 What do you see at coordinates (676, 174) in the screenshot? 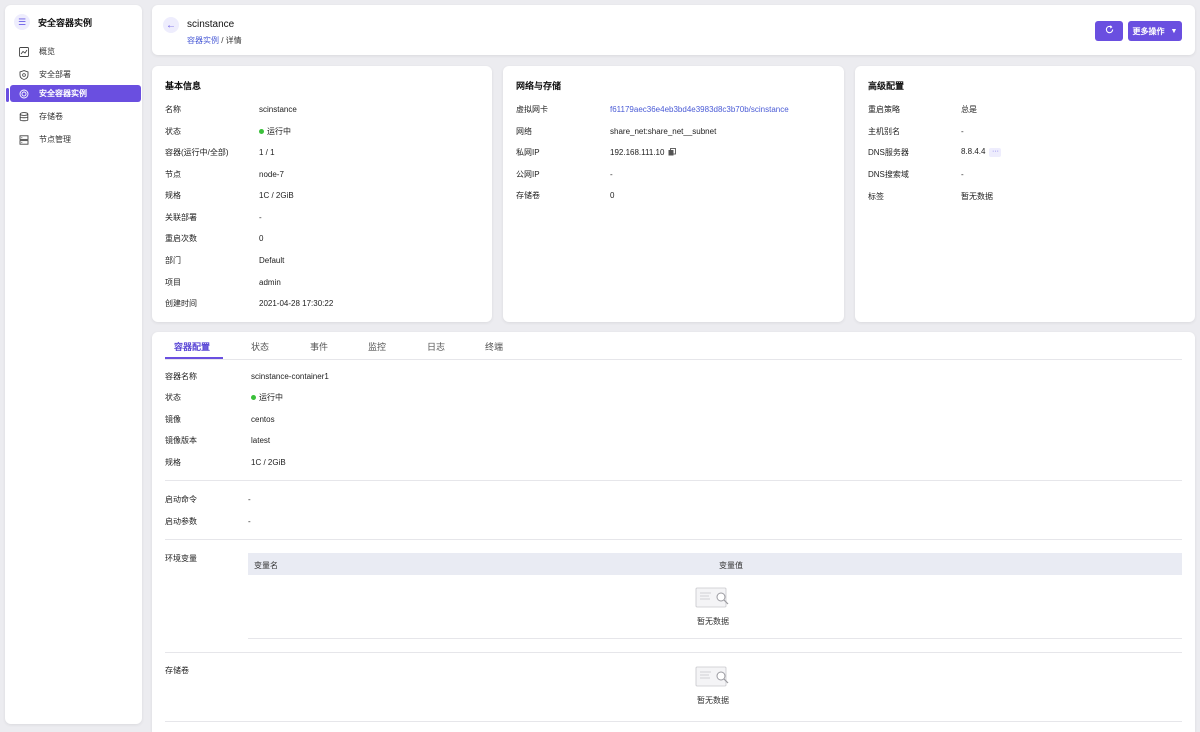
I see `info-row: 公网IP -` at bounding box center [676, 174].